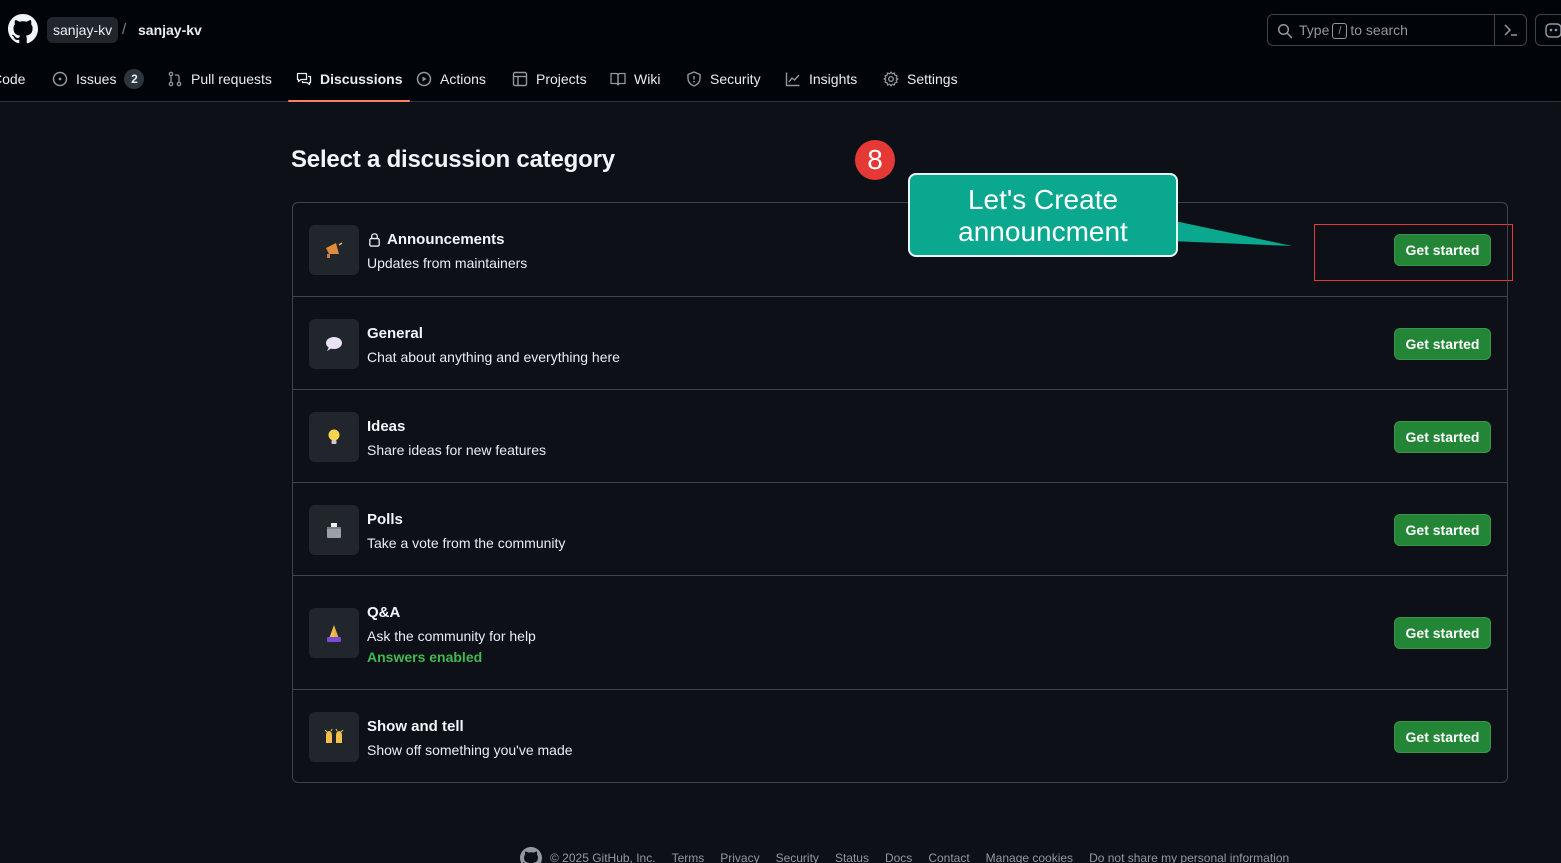 The width and height of the screenshot is (1561, 863). What do you see at coordinates (520, 78) in the screenshot?
I see `table-icon` at bounding box center [520, 78].